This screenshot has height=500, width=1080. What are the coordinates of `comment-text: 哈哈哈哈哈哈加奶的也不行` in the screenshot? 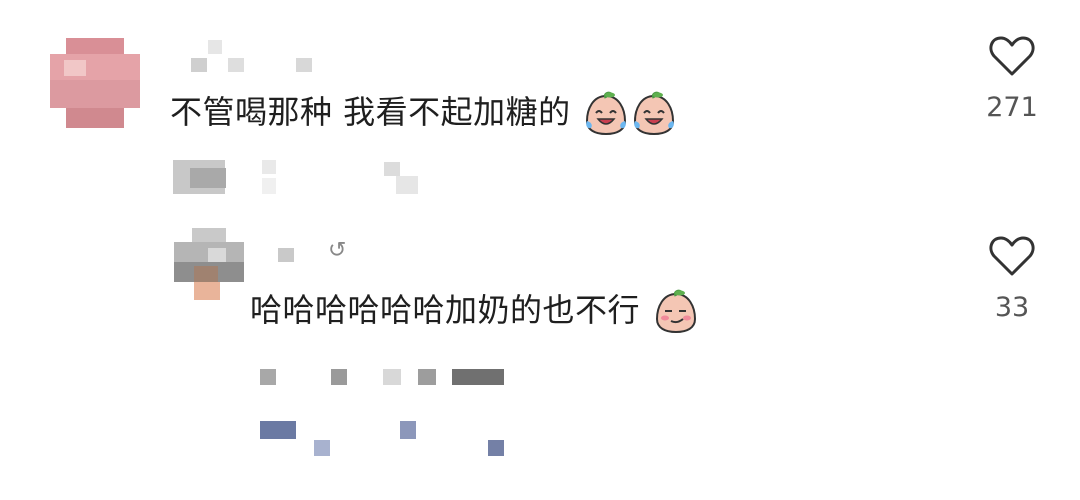 It's located at (474, 312).